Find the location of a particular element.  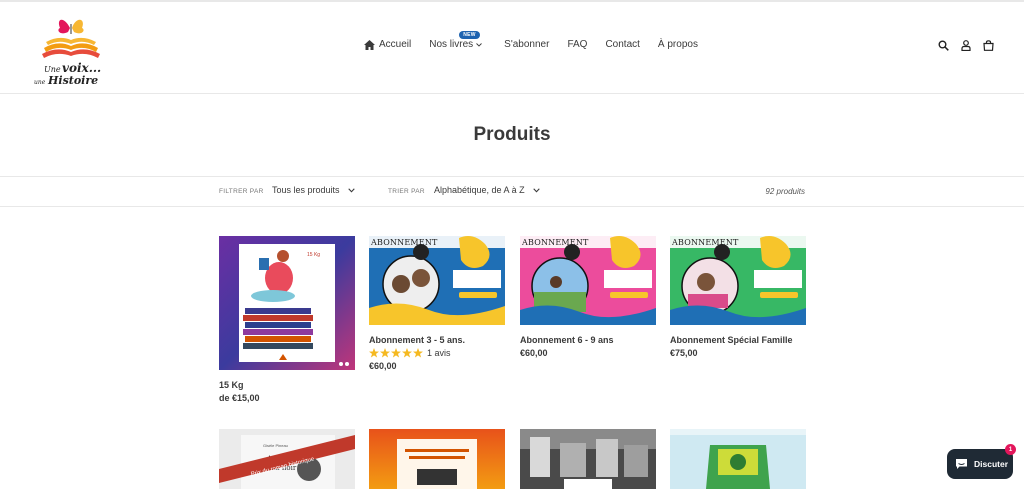

nav-label: Nos livres is located at coordinates (451, 44).